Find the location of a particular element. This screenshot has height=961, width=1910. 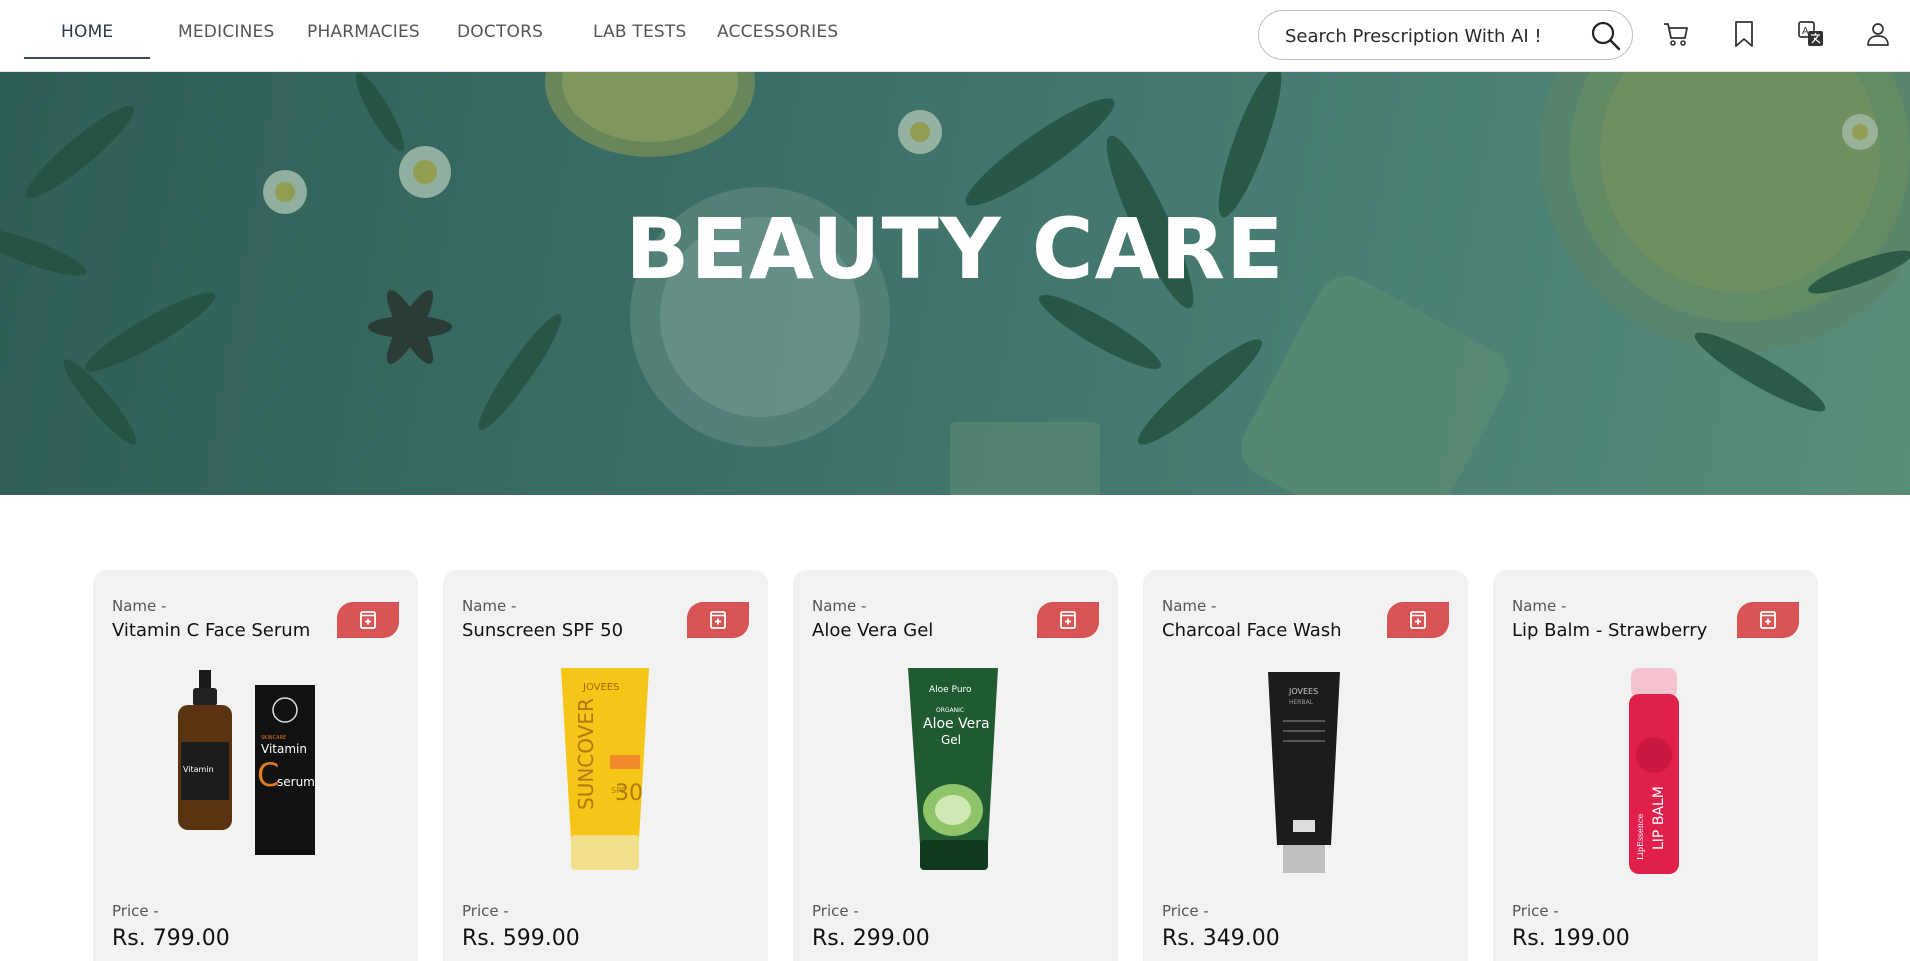

product-image-vitamin-c-serum: Vitamin SKINCARE Vitamin C serum is located at coordinates (246, 762).